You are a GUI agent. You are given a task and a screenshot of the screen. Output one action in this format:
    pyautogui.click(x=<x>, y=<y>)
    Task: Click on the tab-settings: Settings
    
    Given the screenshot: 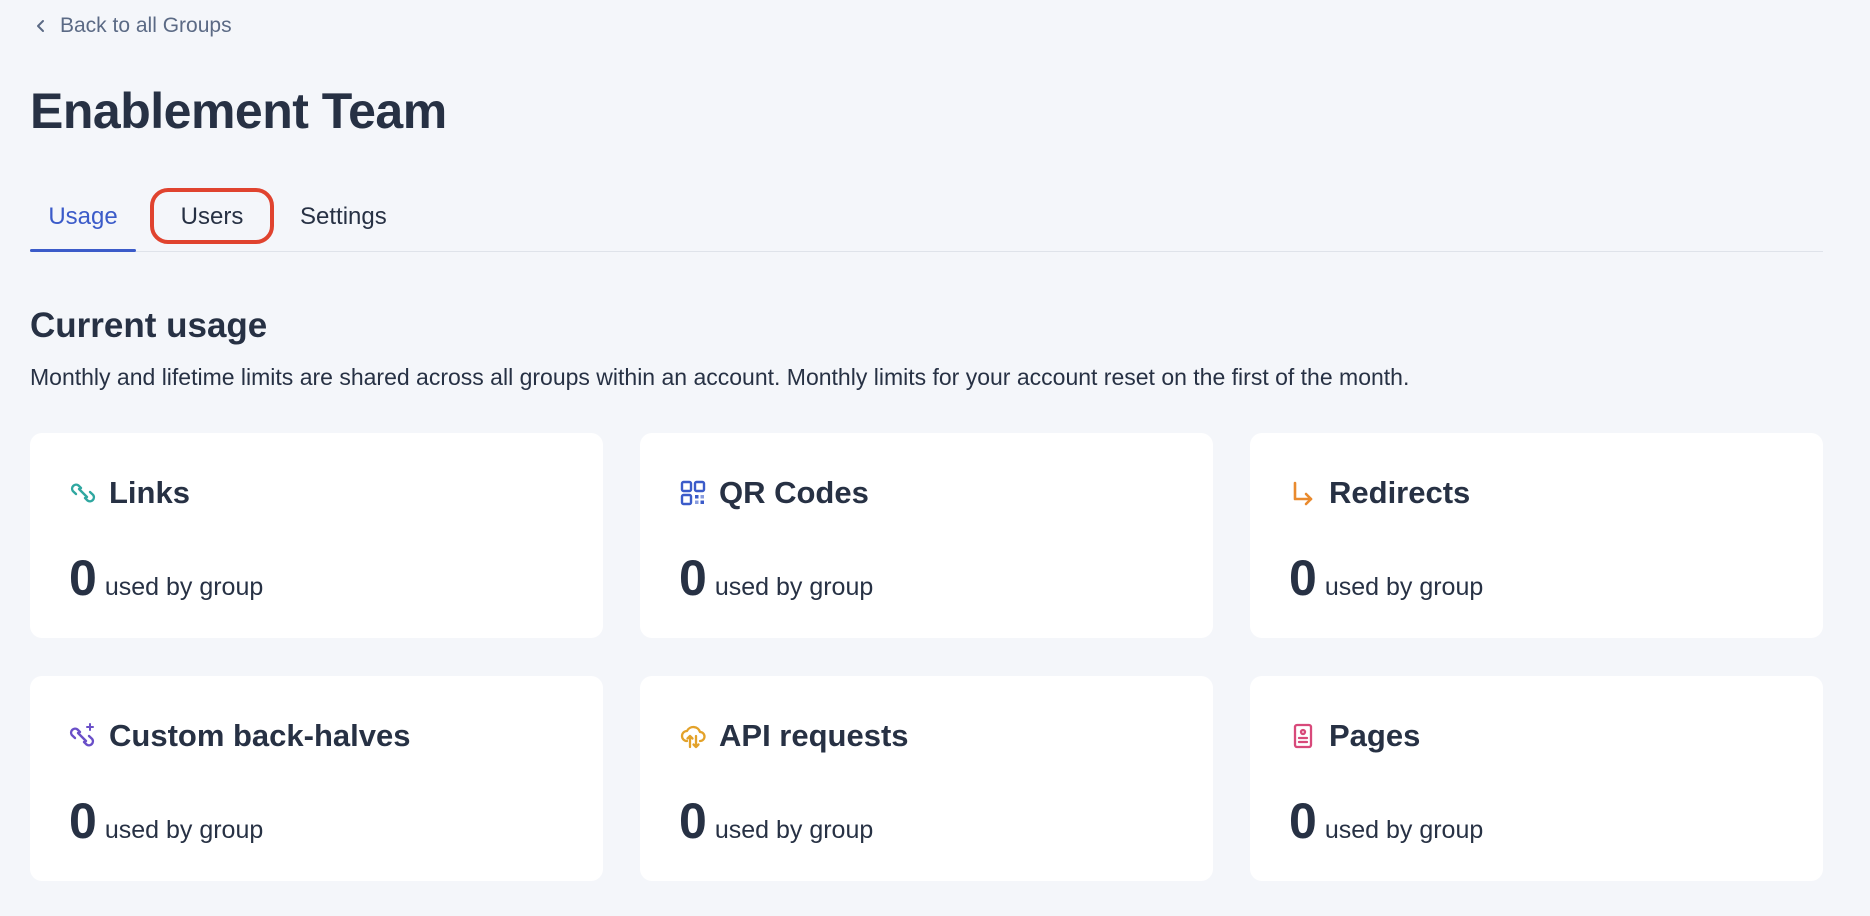 What is the action you would take?
    pyautogui.click(x=343, y=217)
    